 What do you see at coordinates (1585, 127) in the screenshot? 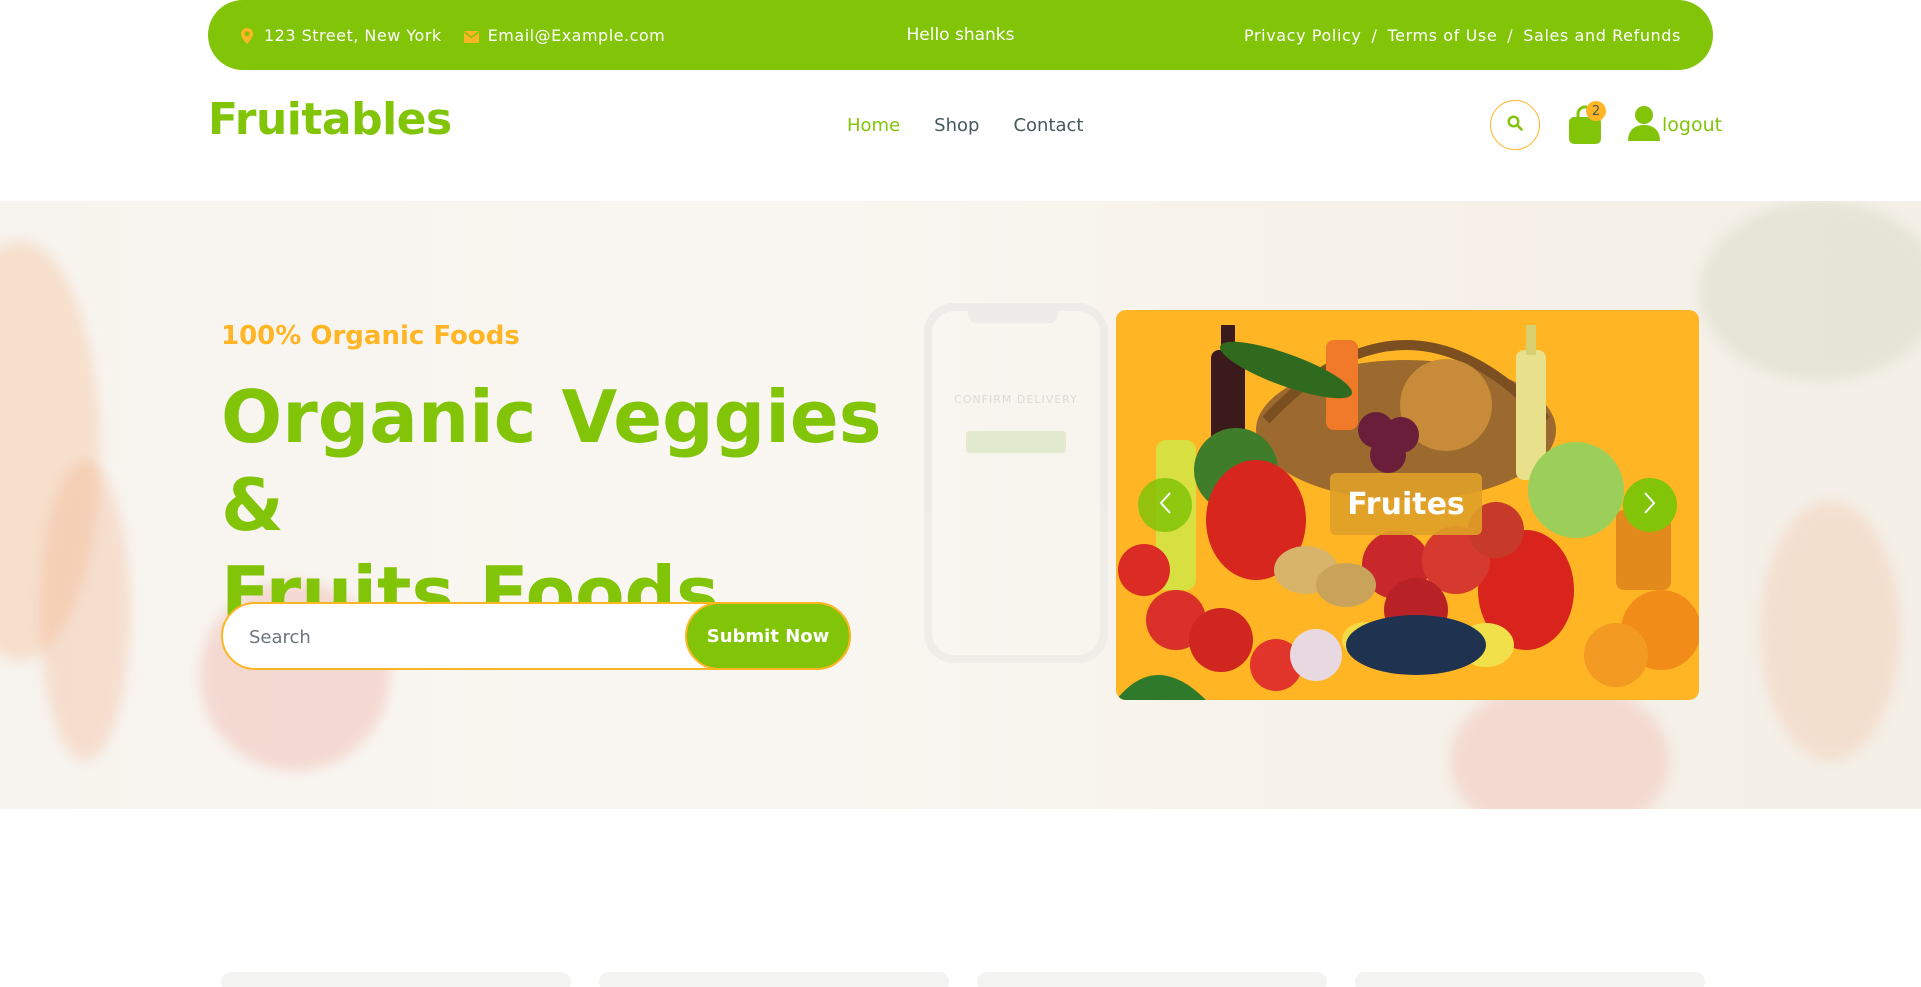
I see `shopping-bag-icon` at bounding box center [1585, 127].